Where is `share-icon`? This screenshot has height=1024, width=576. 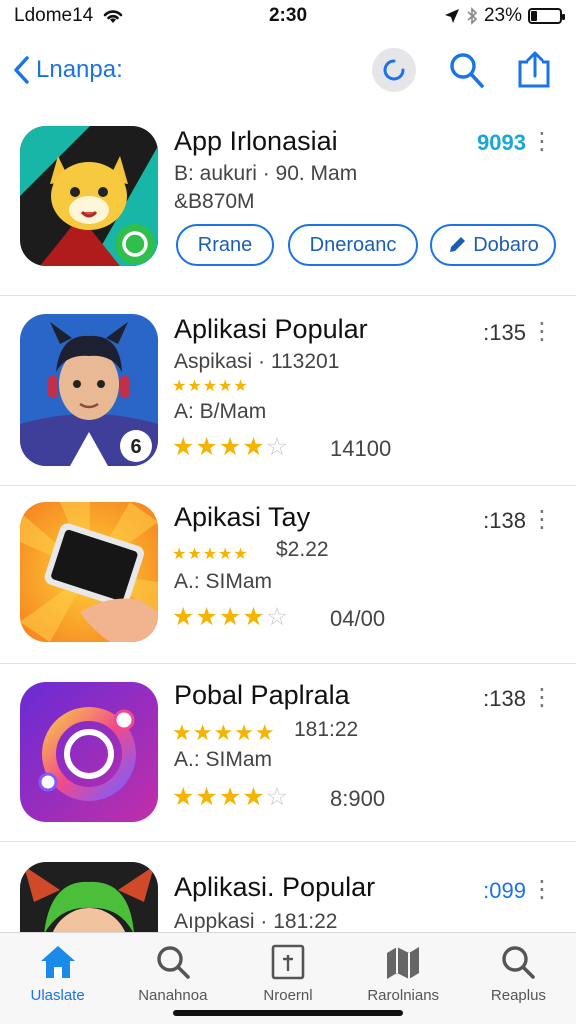
share-icon is located at coordinates (535, 70).